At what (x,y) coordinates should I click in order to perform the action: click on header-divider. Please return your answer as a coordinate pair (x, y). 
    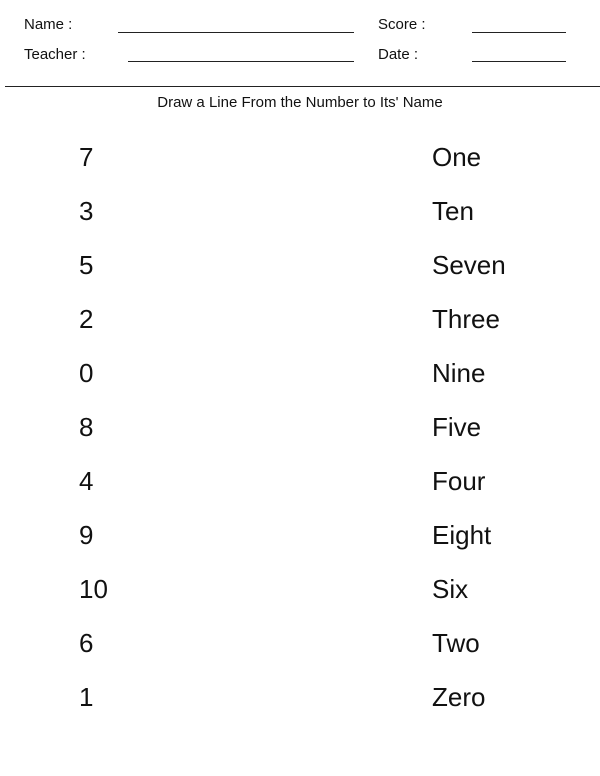
    Looking at the image, I should click on (302, 86).